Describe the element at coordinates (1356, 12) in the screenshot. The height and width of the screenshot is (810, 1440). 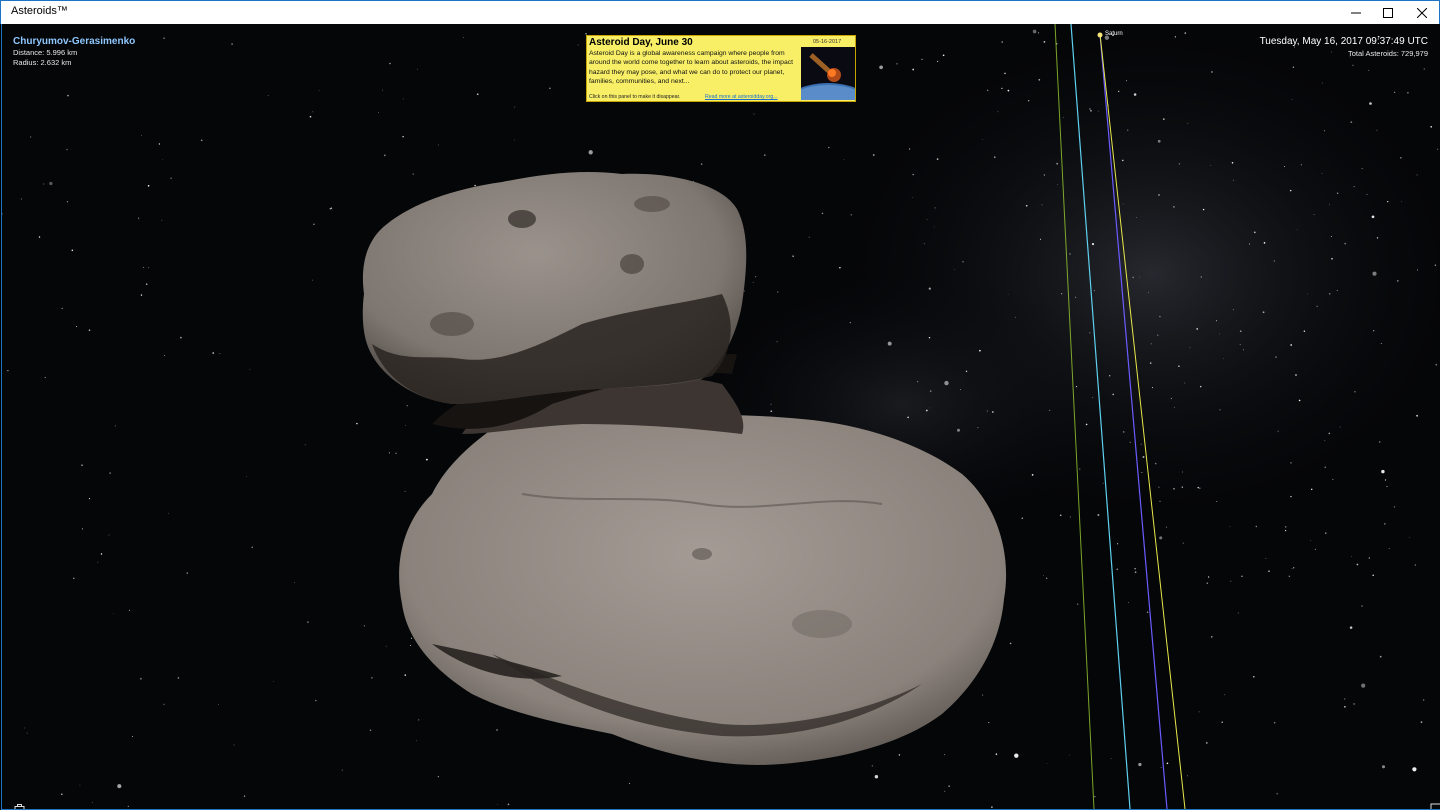
I see `minimize-button` at that location.